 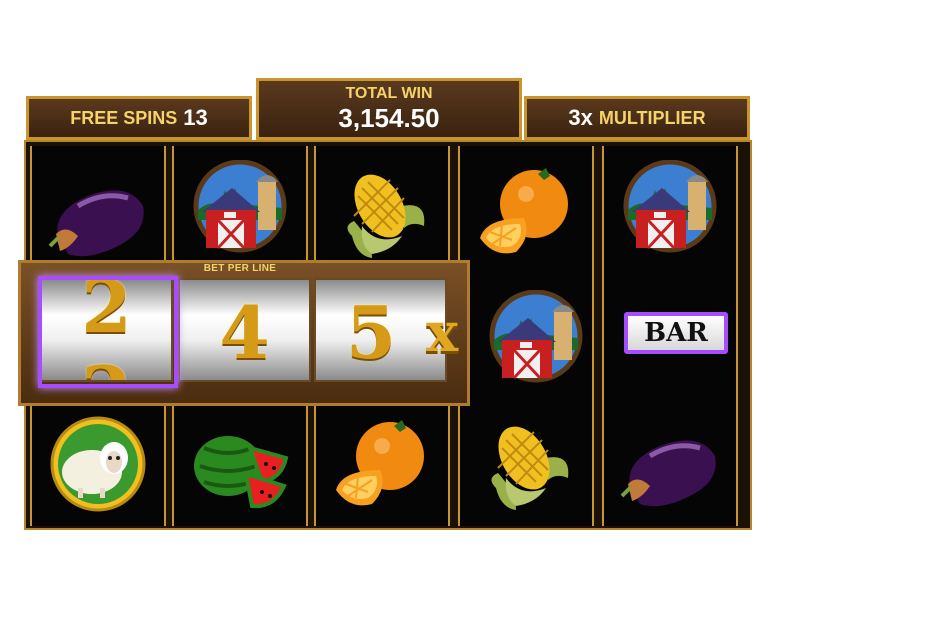 I want to click on bet-digit-drum-2: 4, so click(x=244, y=330).